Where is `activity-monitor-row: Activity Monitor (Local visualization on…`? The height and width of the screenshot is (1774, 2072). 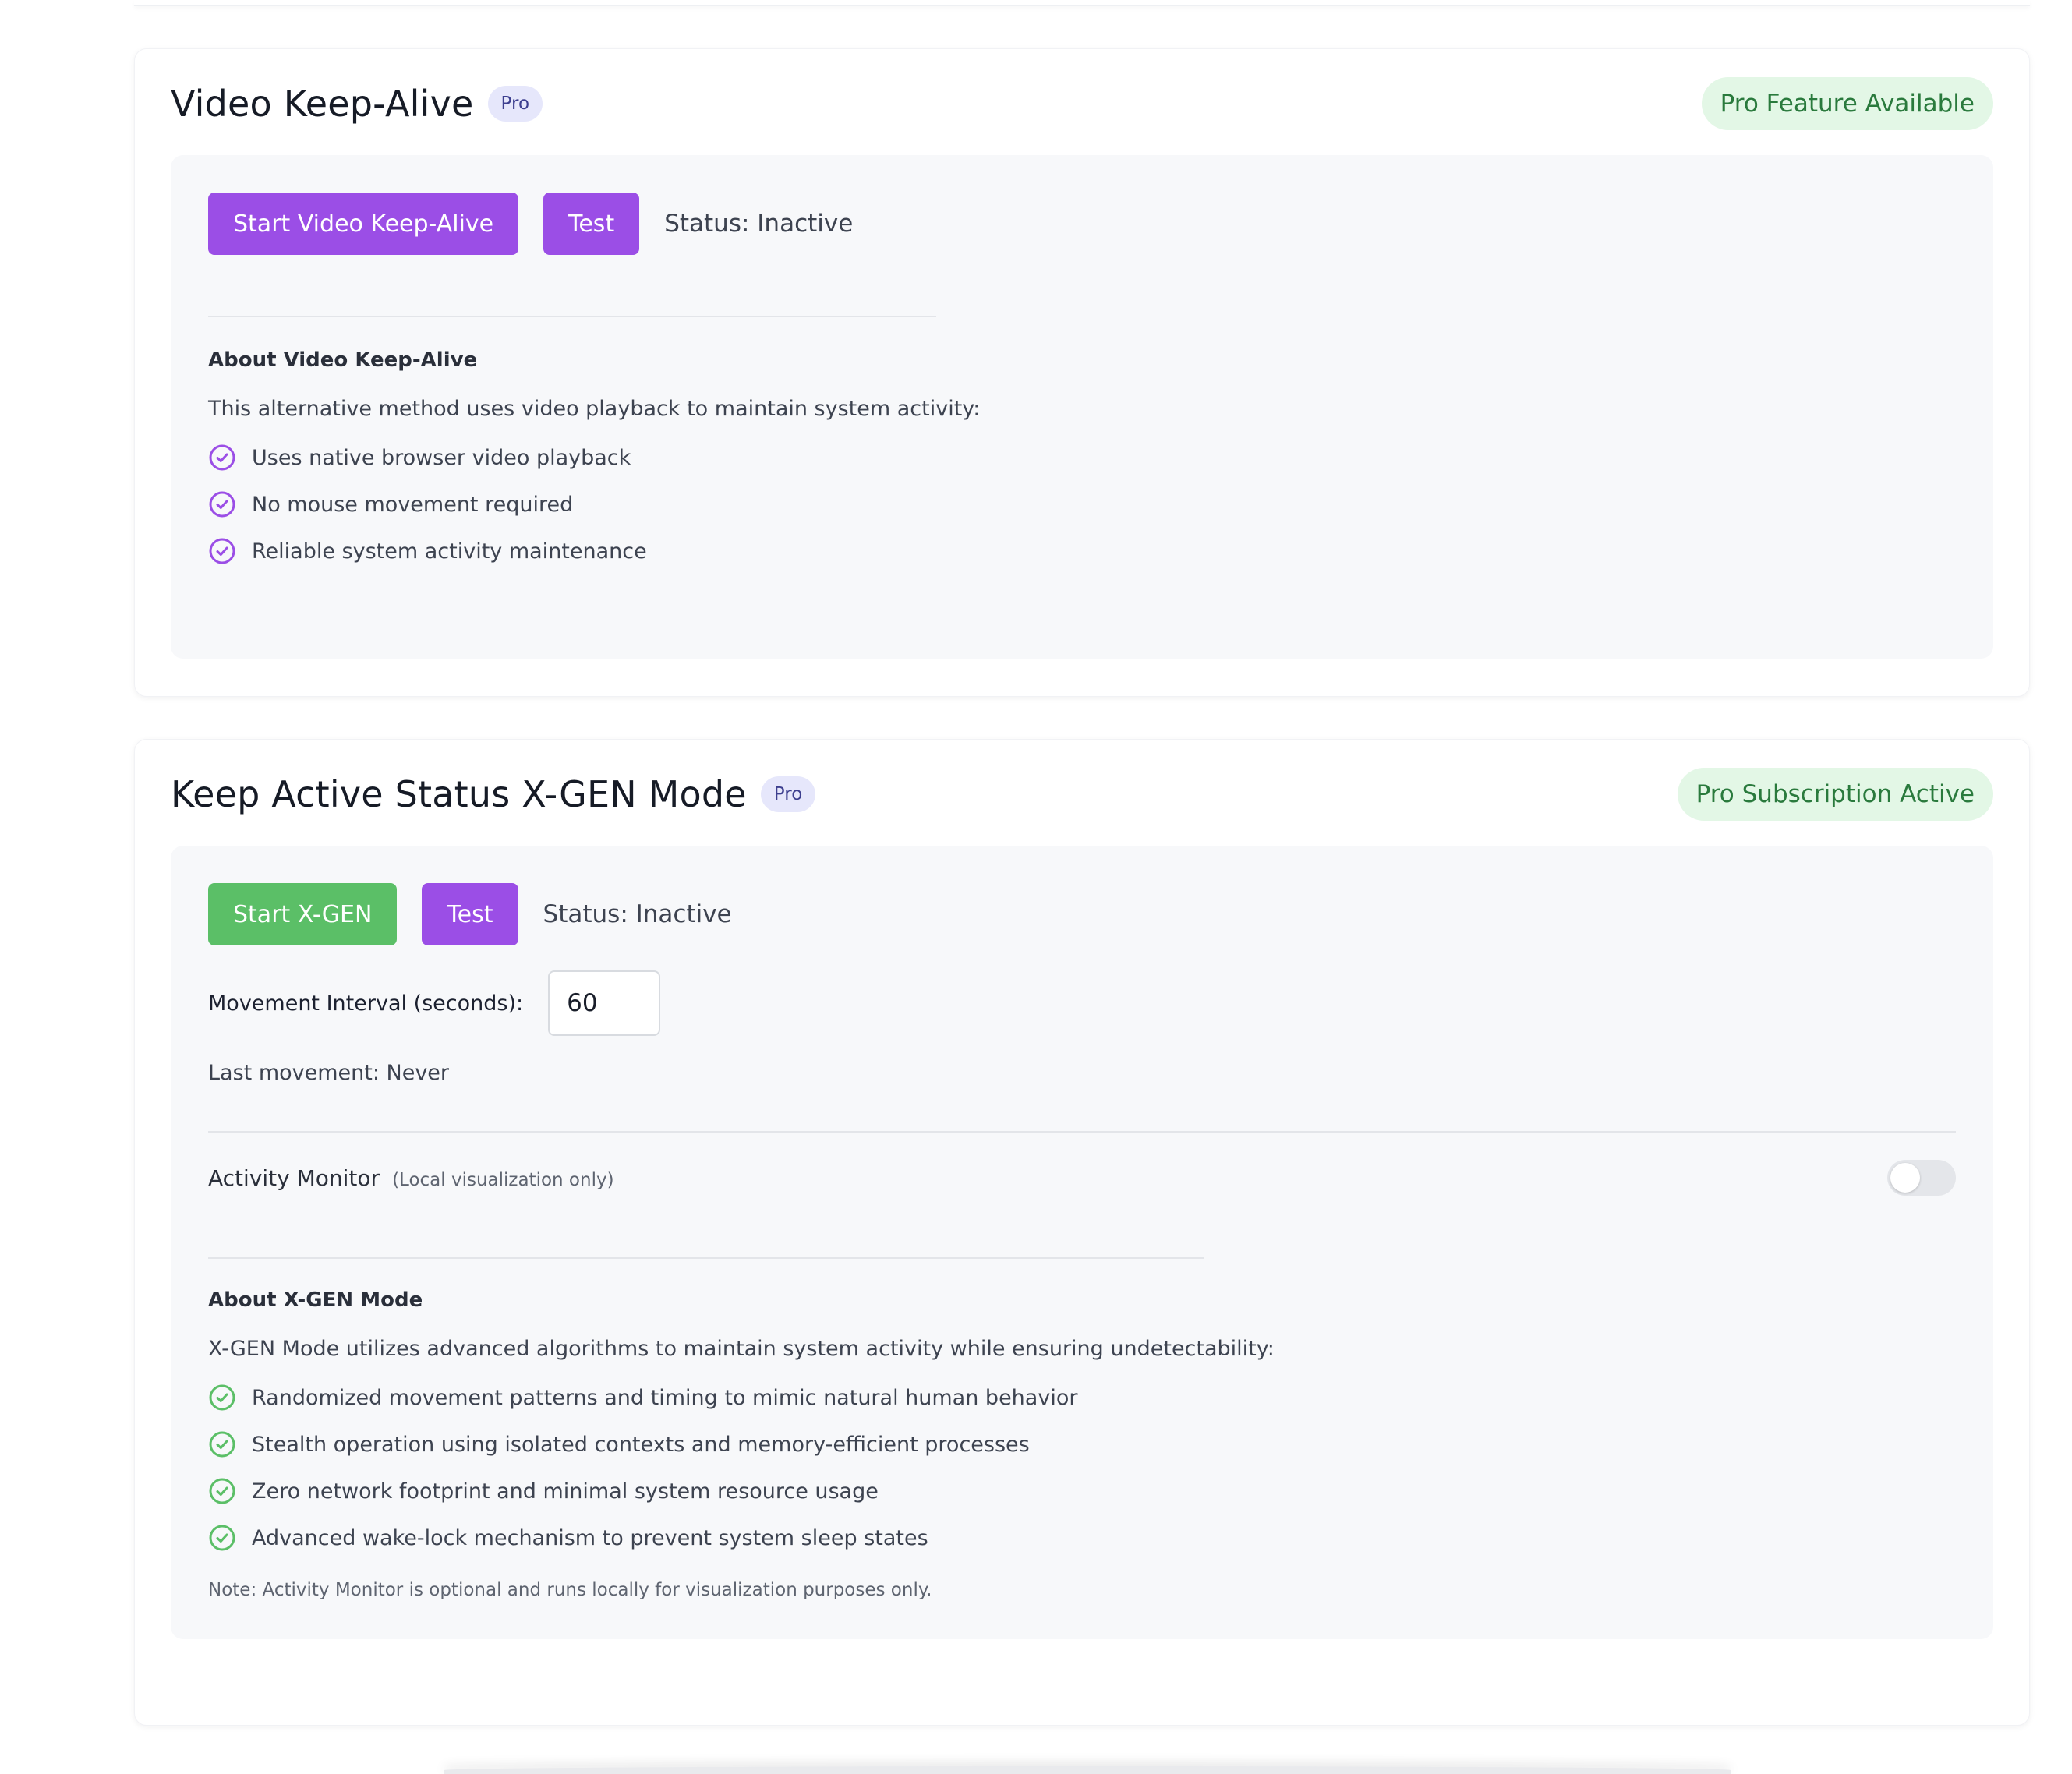
activity-monitor-row: Activity Monitor (Local visualization on… is located at coordinates (1082, 1177).